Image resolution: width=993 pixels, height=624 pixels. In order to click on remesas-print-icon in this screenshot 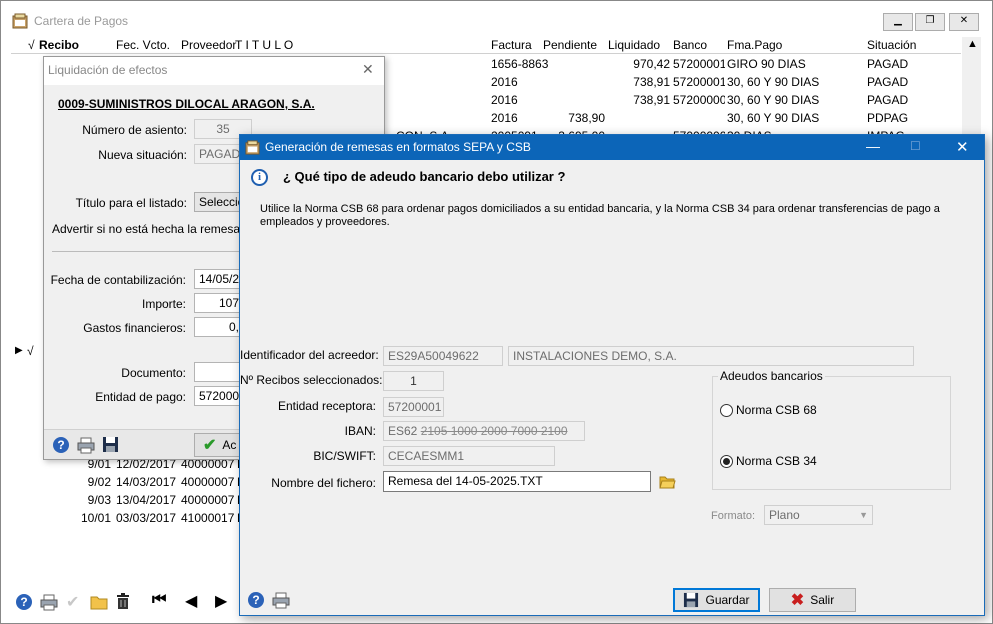, I will do `click(281, 600)`.